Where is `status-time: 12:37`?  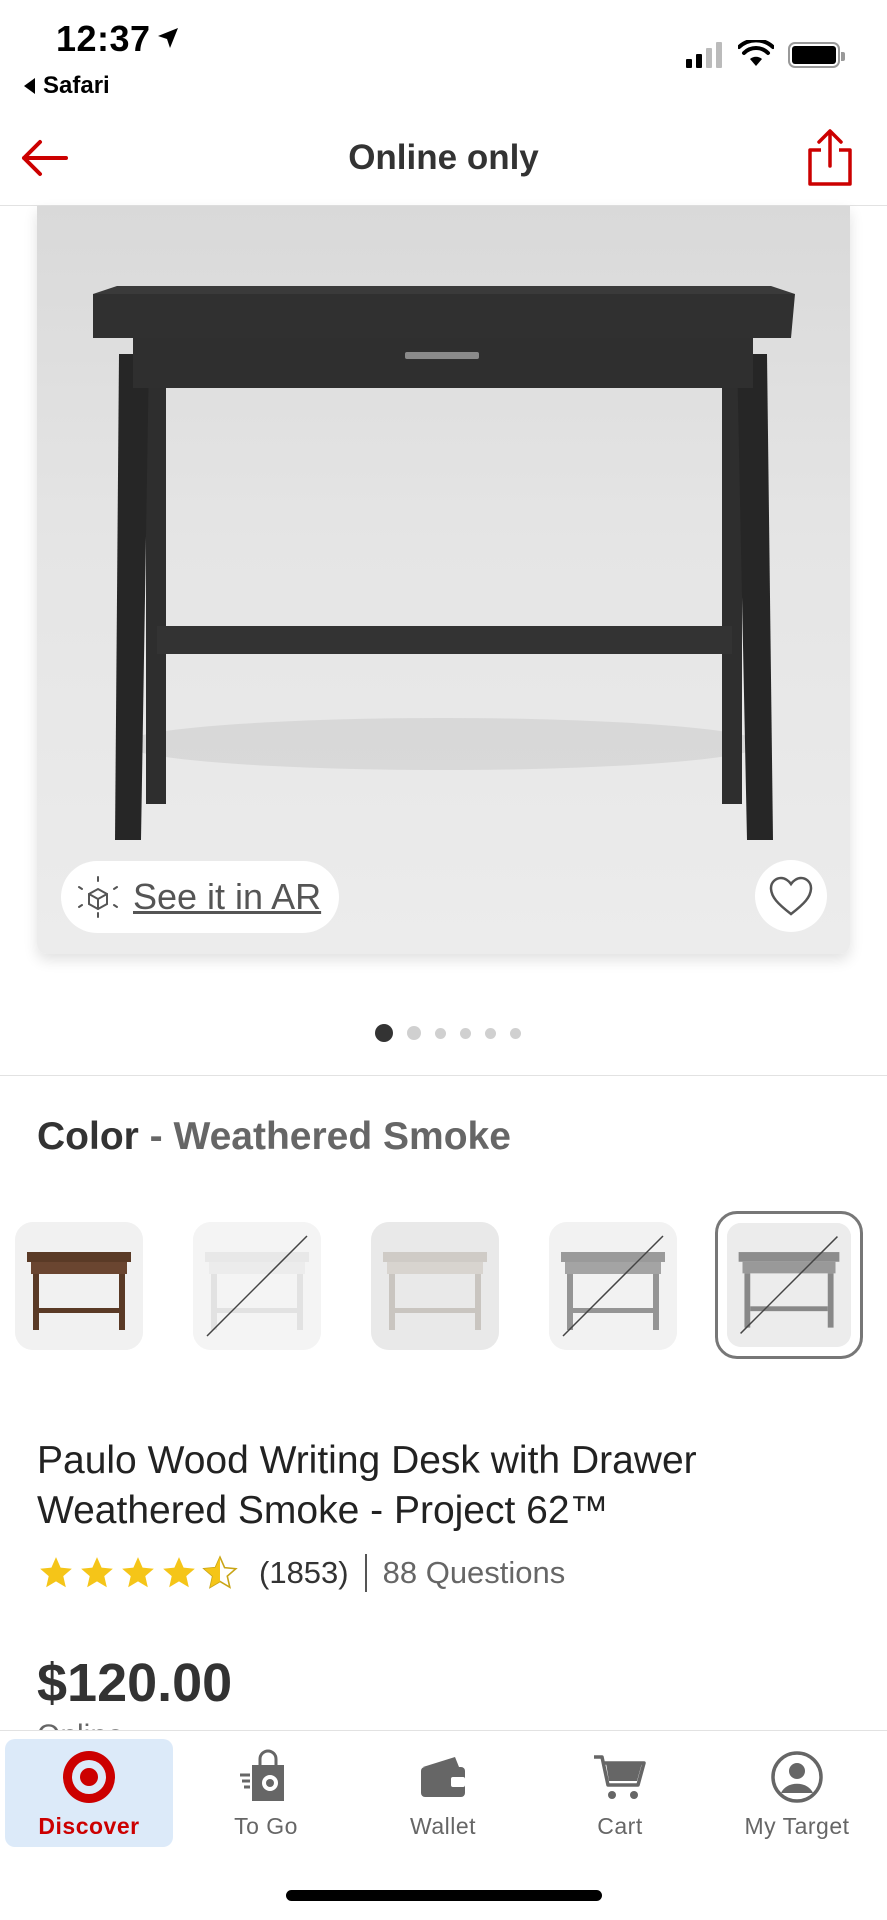 status-time: 12:37 is located at coordinates (103, 38).